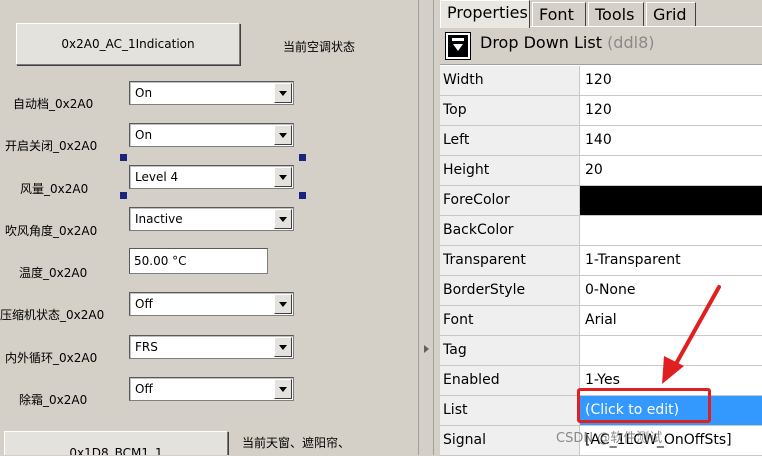  Describe the element at coordinates (671, 320) in the screenshot. I see `property-value: Arial` at that location.